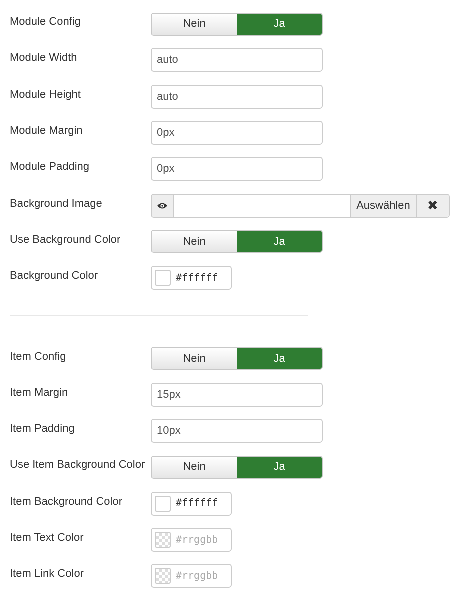  Describe the element at coordinates (45, 94) in the screenshot. I see `field-label: Module Height` at that location.